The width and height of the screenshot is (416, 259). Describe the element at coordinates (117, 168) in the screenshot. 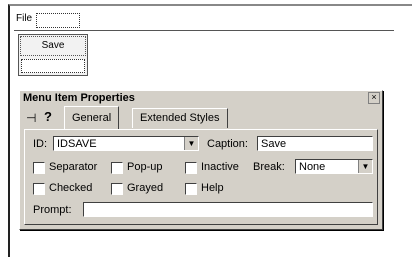

I see `popup-checkbox` at that location.